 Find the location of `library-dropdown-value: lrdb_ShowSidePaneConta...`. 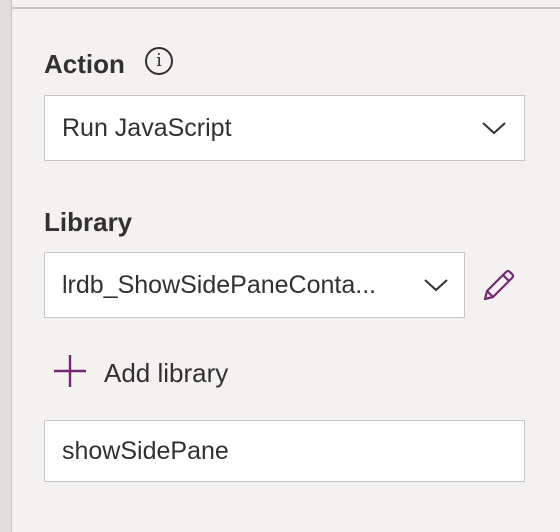

library-dropdown-value: lrdb_ShowSidePaneConta... is located at coordinates (219, 284).